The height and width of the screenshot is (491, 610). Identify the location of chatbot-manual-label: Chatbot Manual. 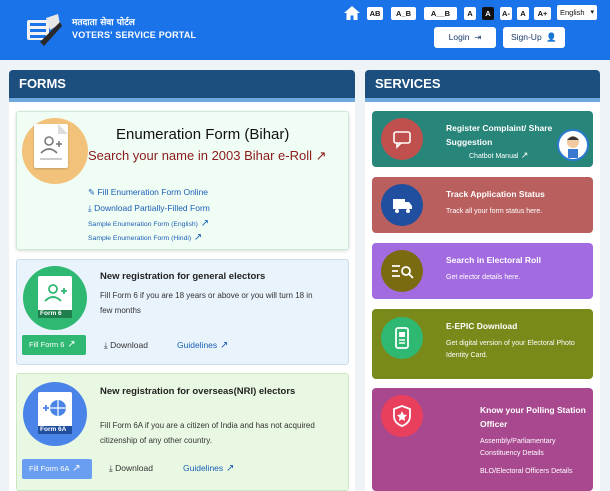
(494, 156).